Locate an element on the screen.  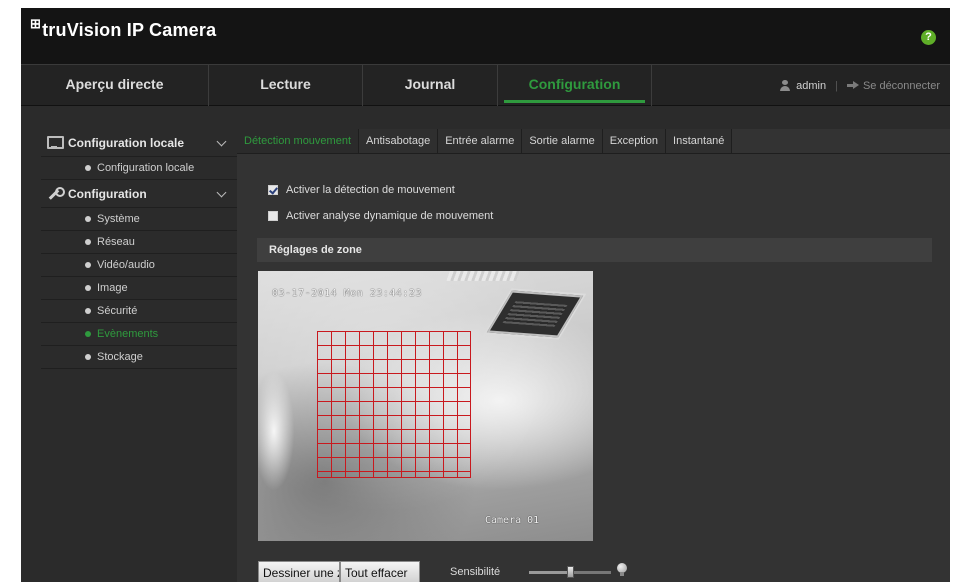
vent-icon is located at coordinates (535, 314).